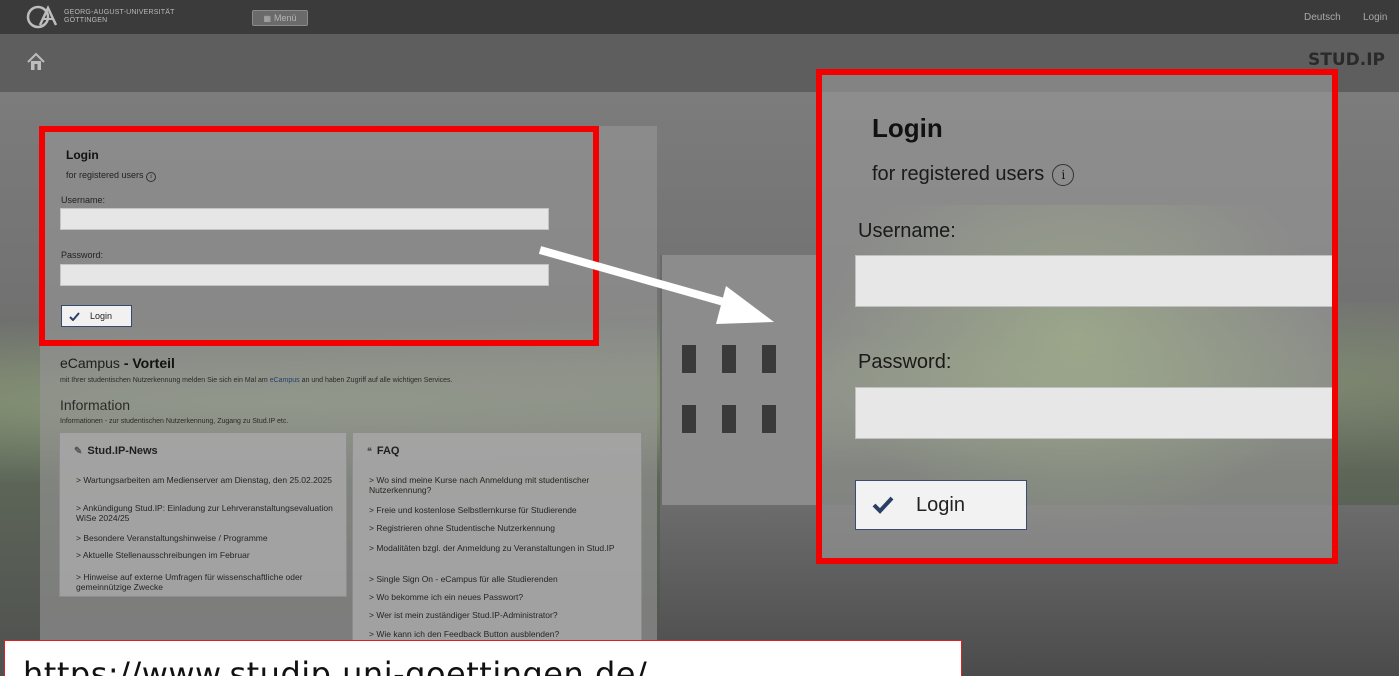  What do you see at coordinates (285, 380) in the screenshot?
I see `ecampus-link: eCampus` at bounding box center [285, 380].